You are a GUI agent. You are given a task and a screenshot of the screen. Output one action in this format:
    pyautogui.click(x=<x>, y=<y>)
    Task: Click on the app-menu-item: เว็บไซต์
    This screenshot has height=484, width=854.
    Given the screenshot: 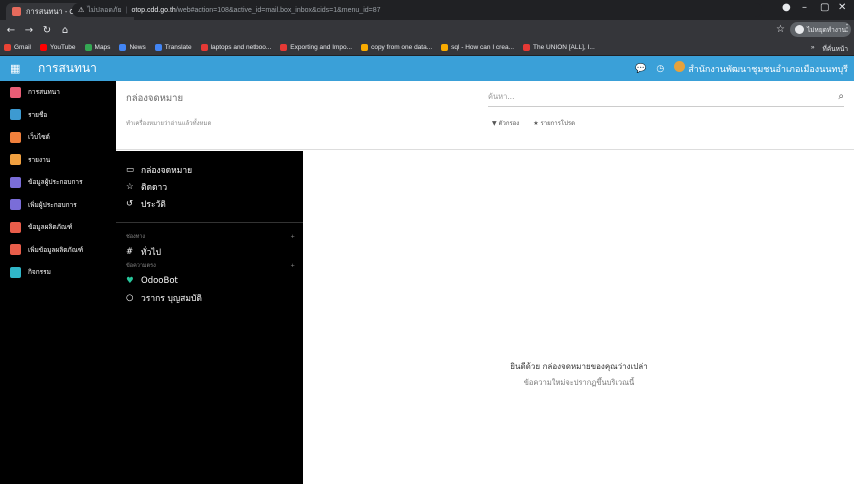 What is the action you would take?
    pyautogui.click(x=58, y=137)
    